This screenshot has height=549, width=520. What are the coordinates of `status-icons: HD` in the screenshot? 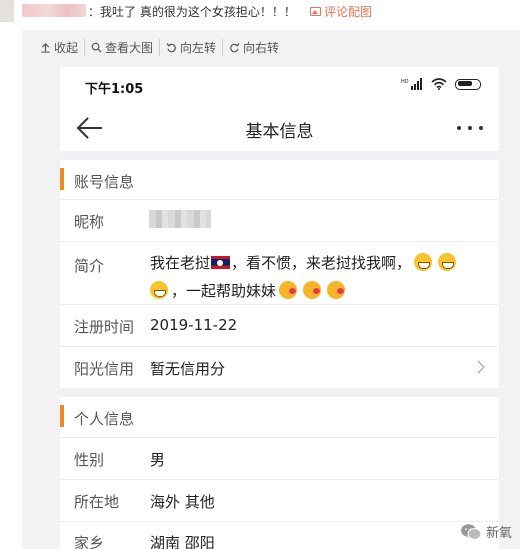 It's located at (441, 84).